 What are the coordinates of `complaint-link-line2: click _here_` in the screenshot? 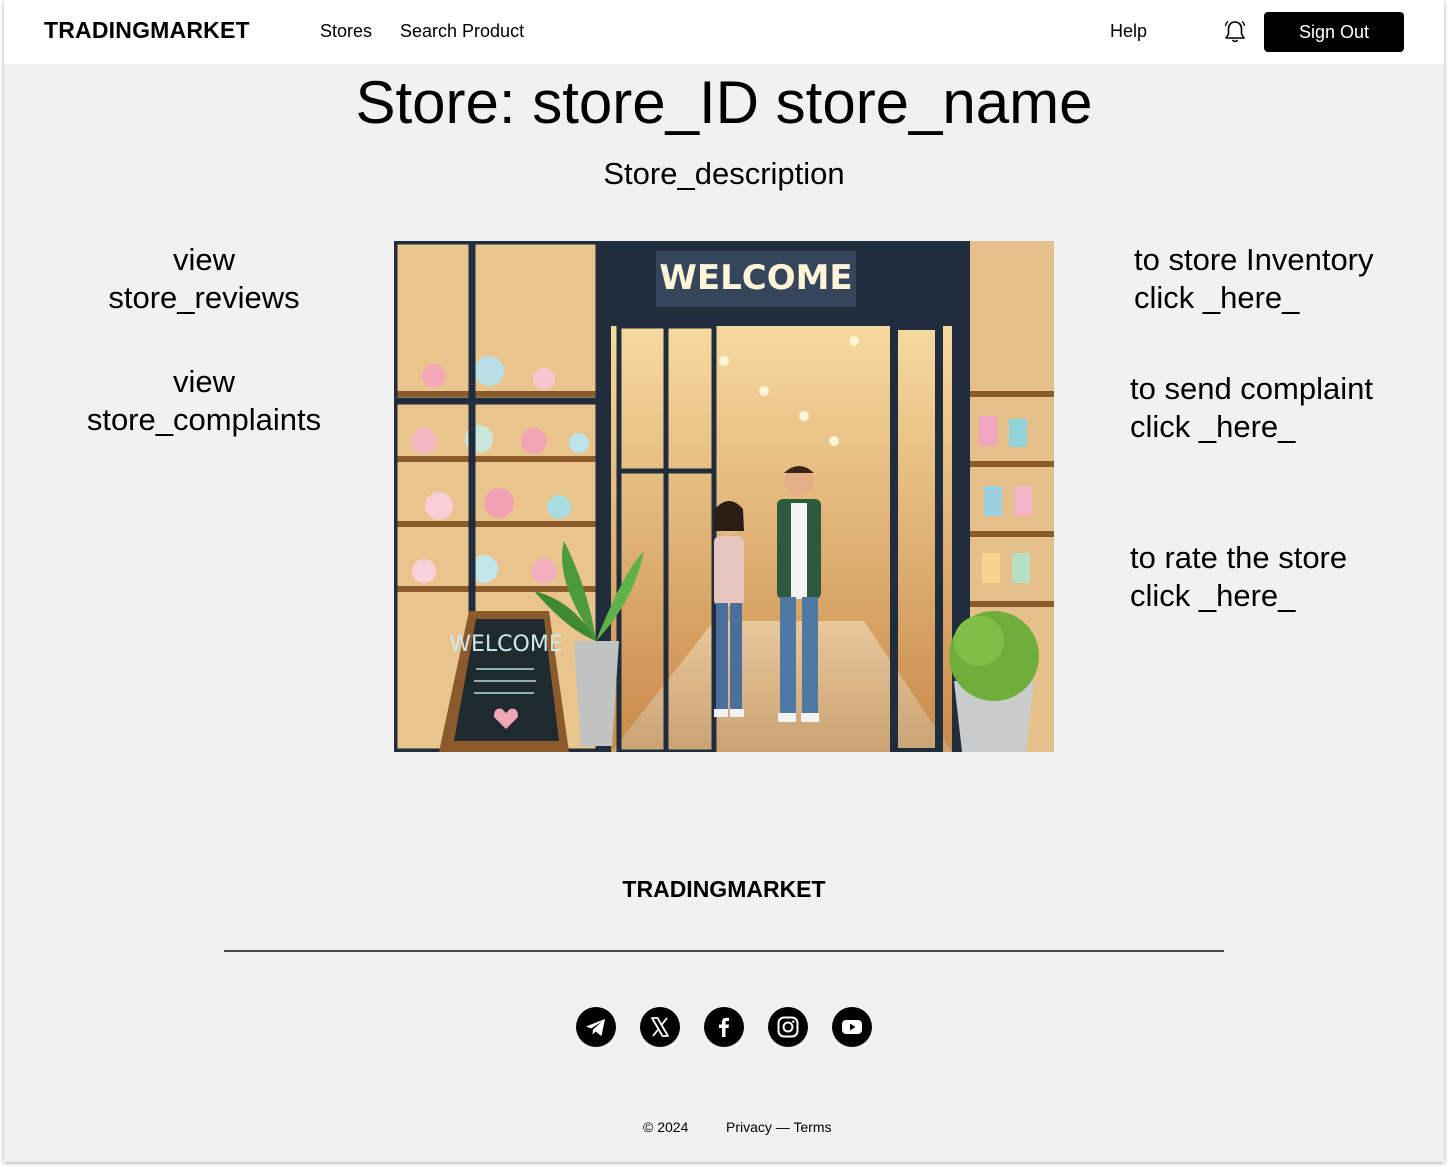 It's located at (1213, 426).